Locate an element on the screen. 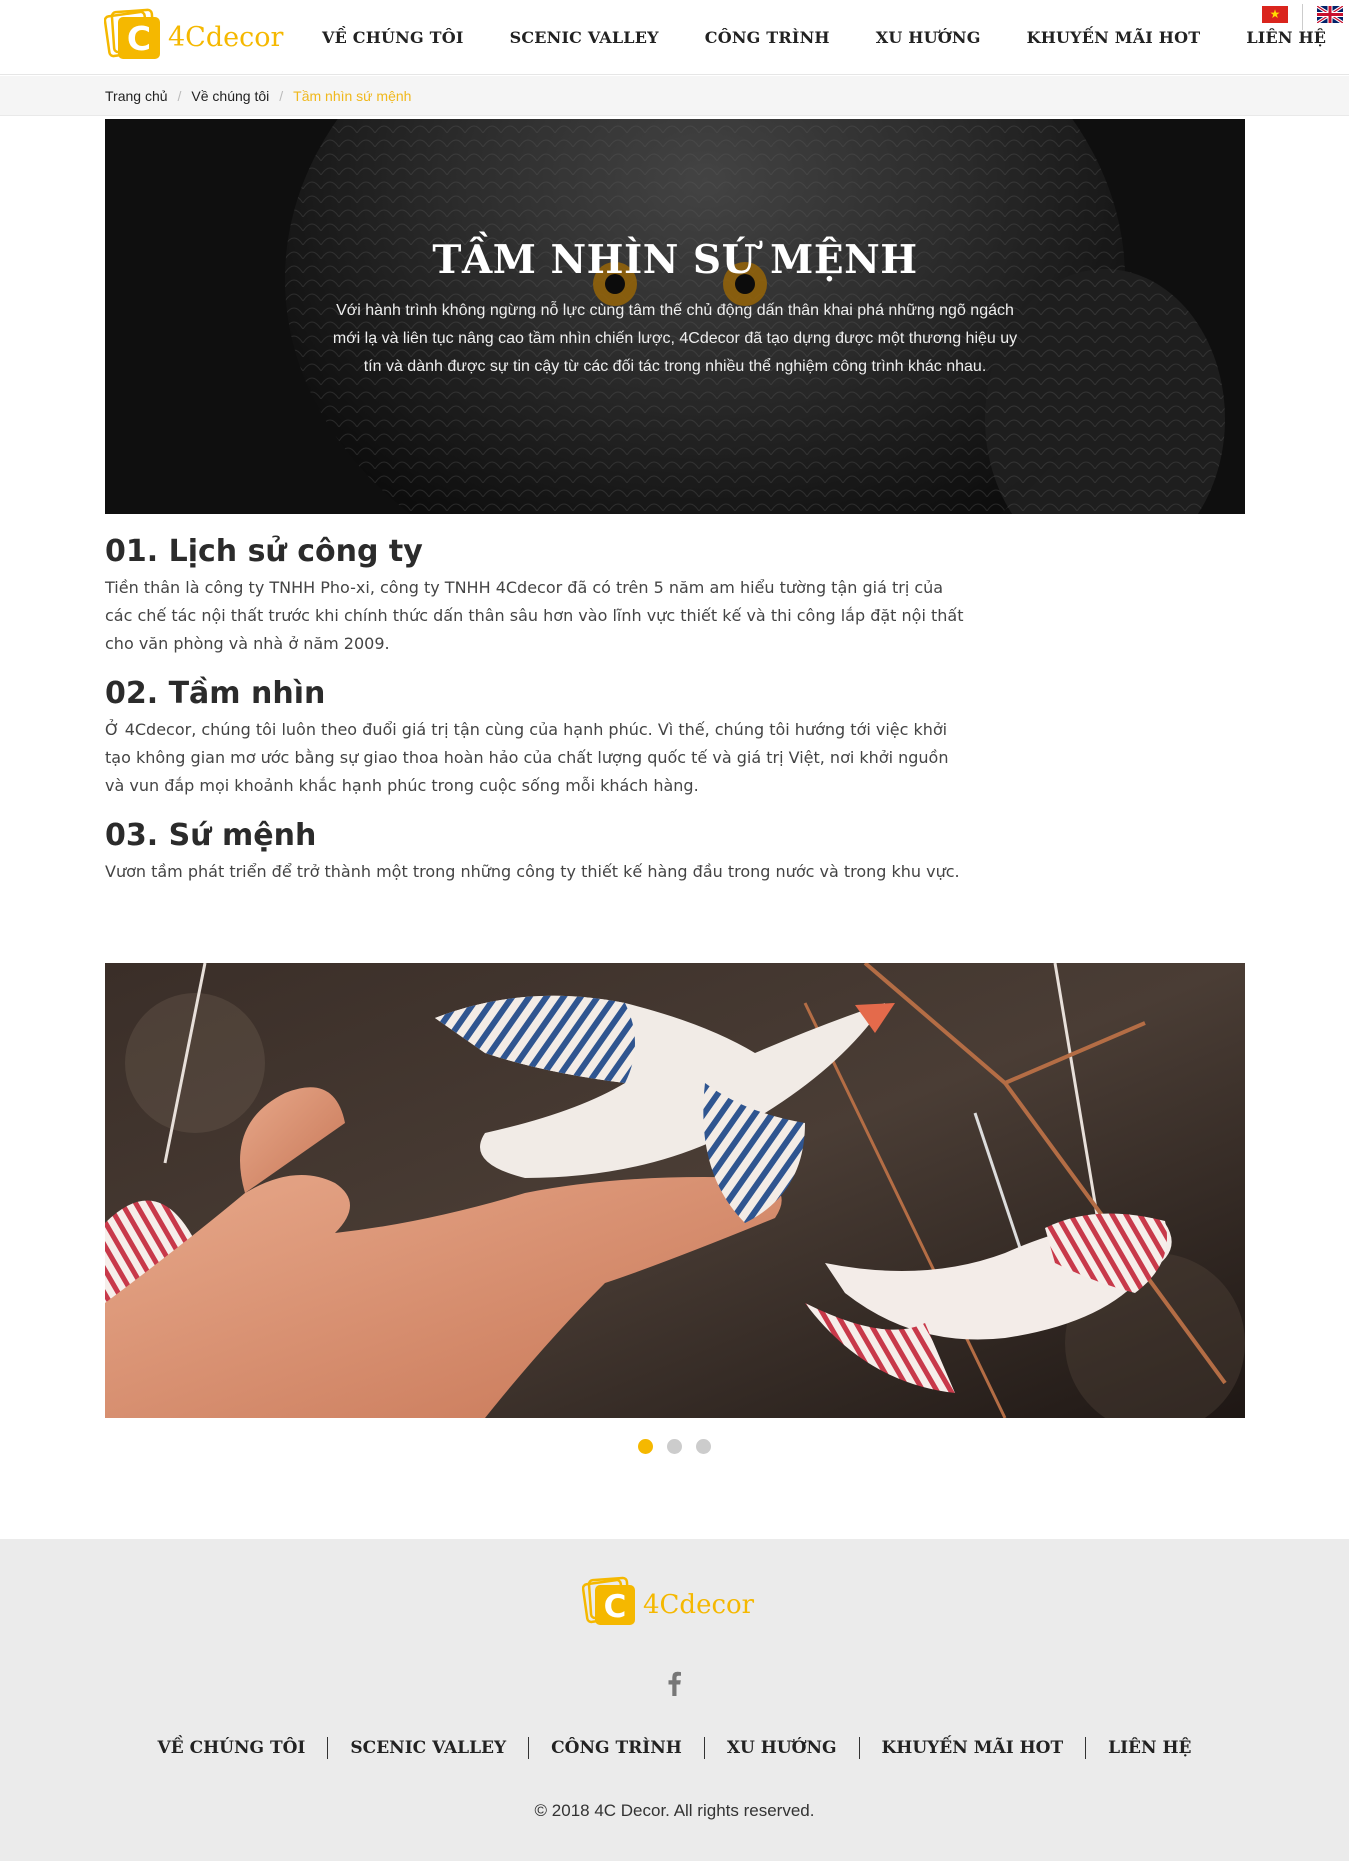  footer-nav-ve-chung-toi: VỀ CHÚNG TÔI is located at coordinates (232, 1748).